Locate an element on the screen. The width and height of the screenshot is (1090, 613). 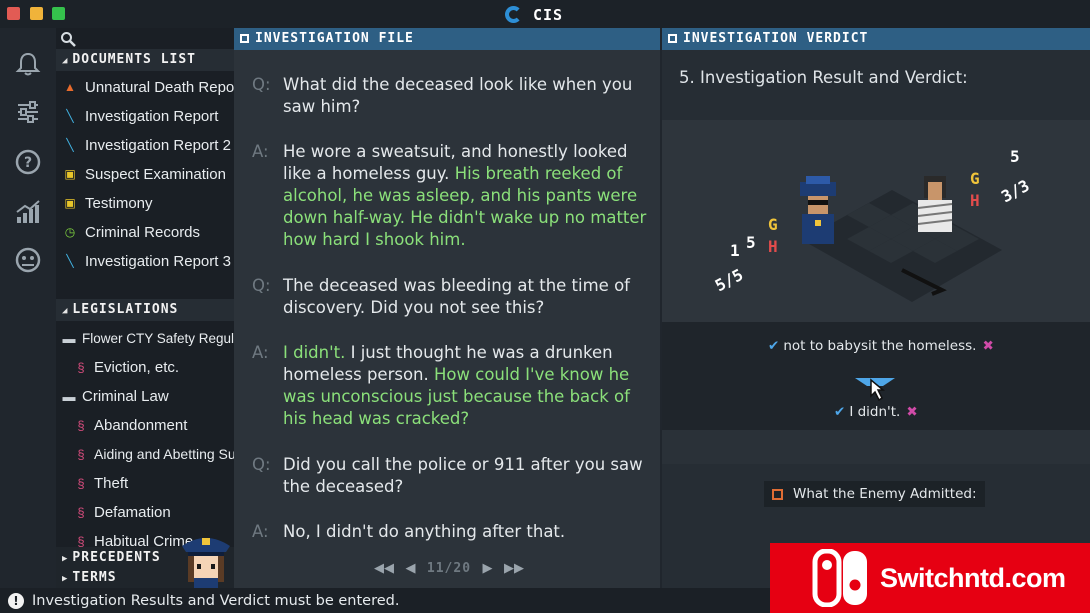
checkbox-icon is located at coordinates (777, 494).